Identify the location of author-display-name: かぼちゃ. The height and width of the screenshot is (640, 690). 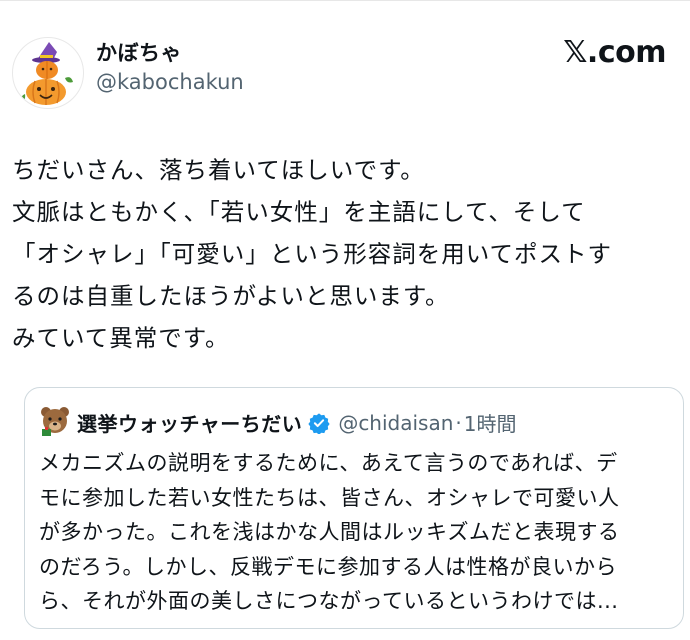
(139, 52).